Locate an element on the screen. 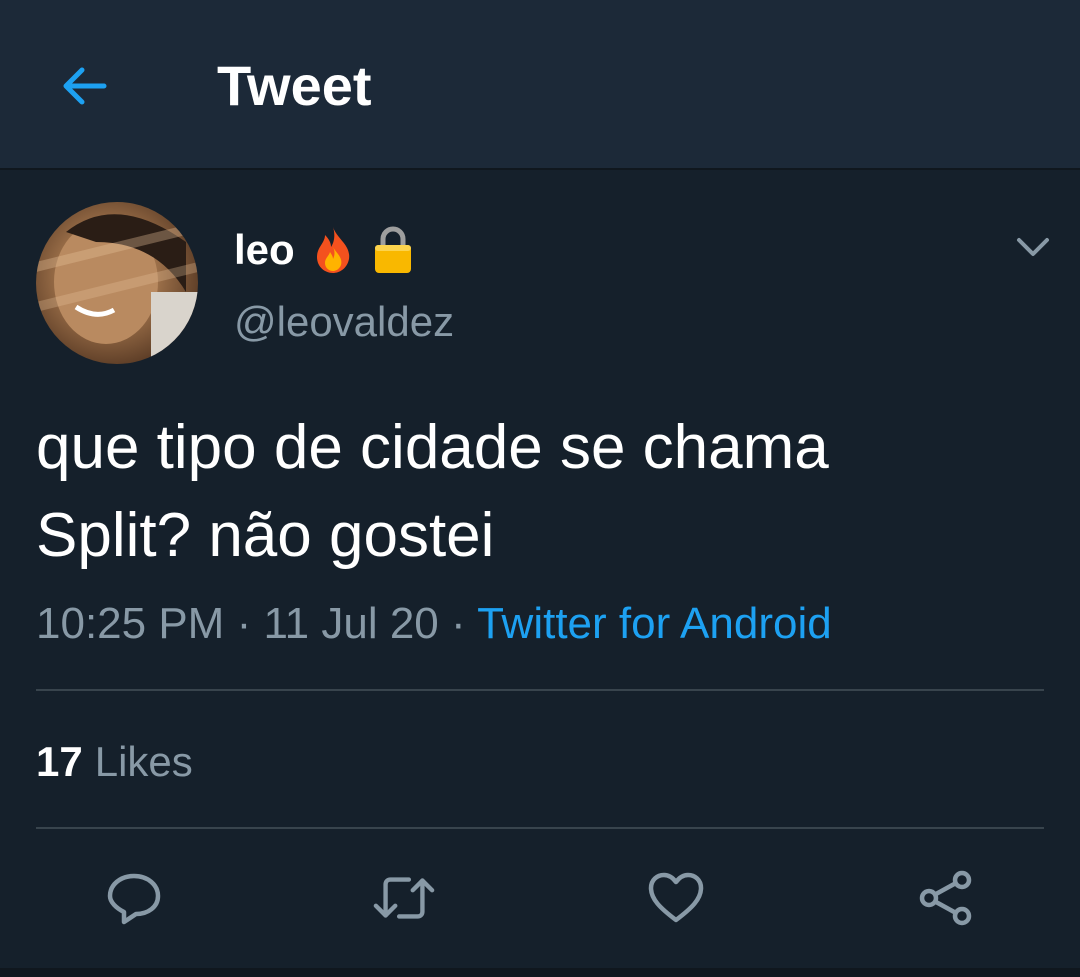 The image size is (1080, 977). author-name-row: leo is located at coordinates (324, 250).